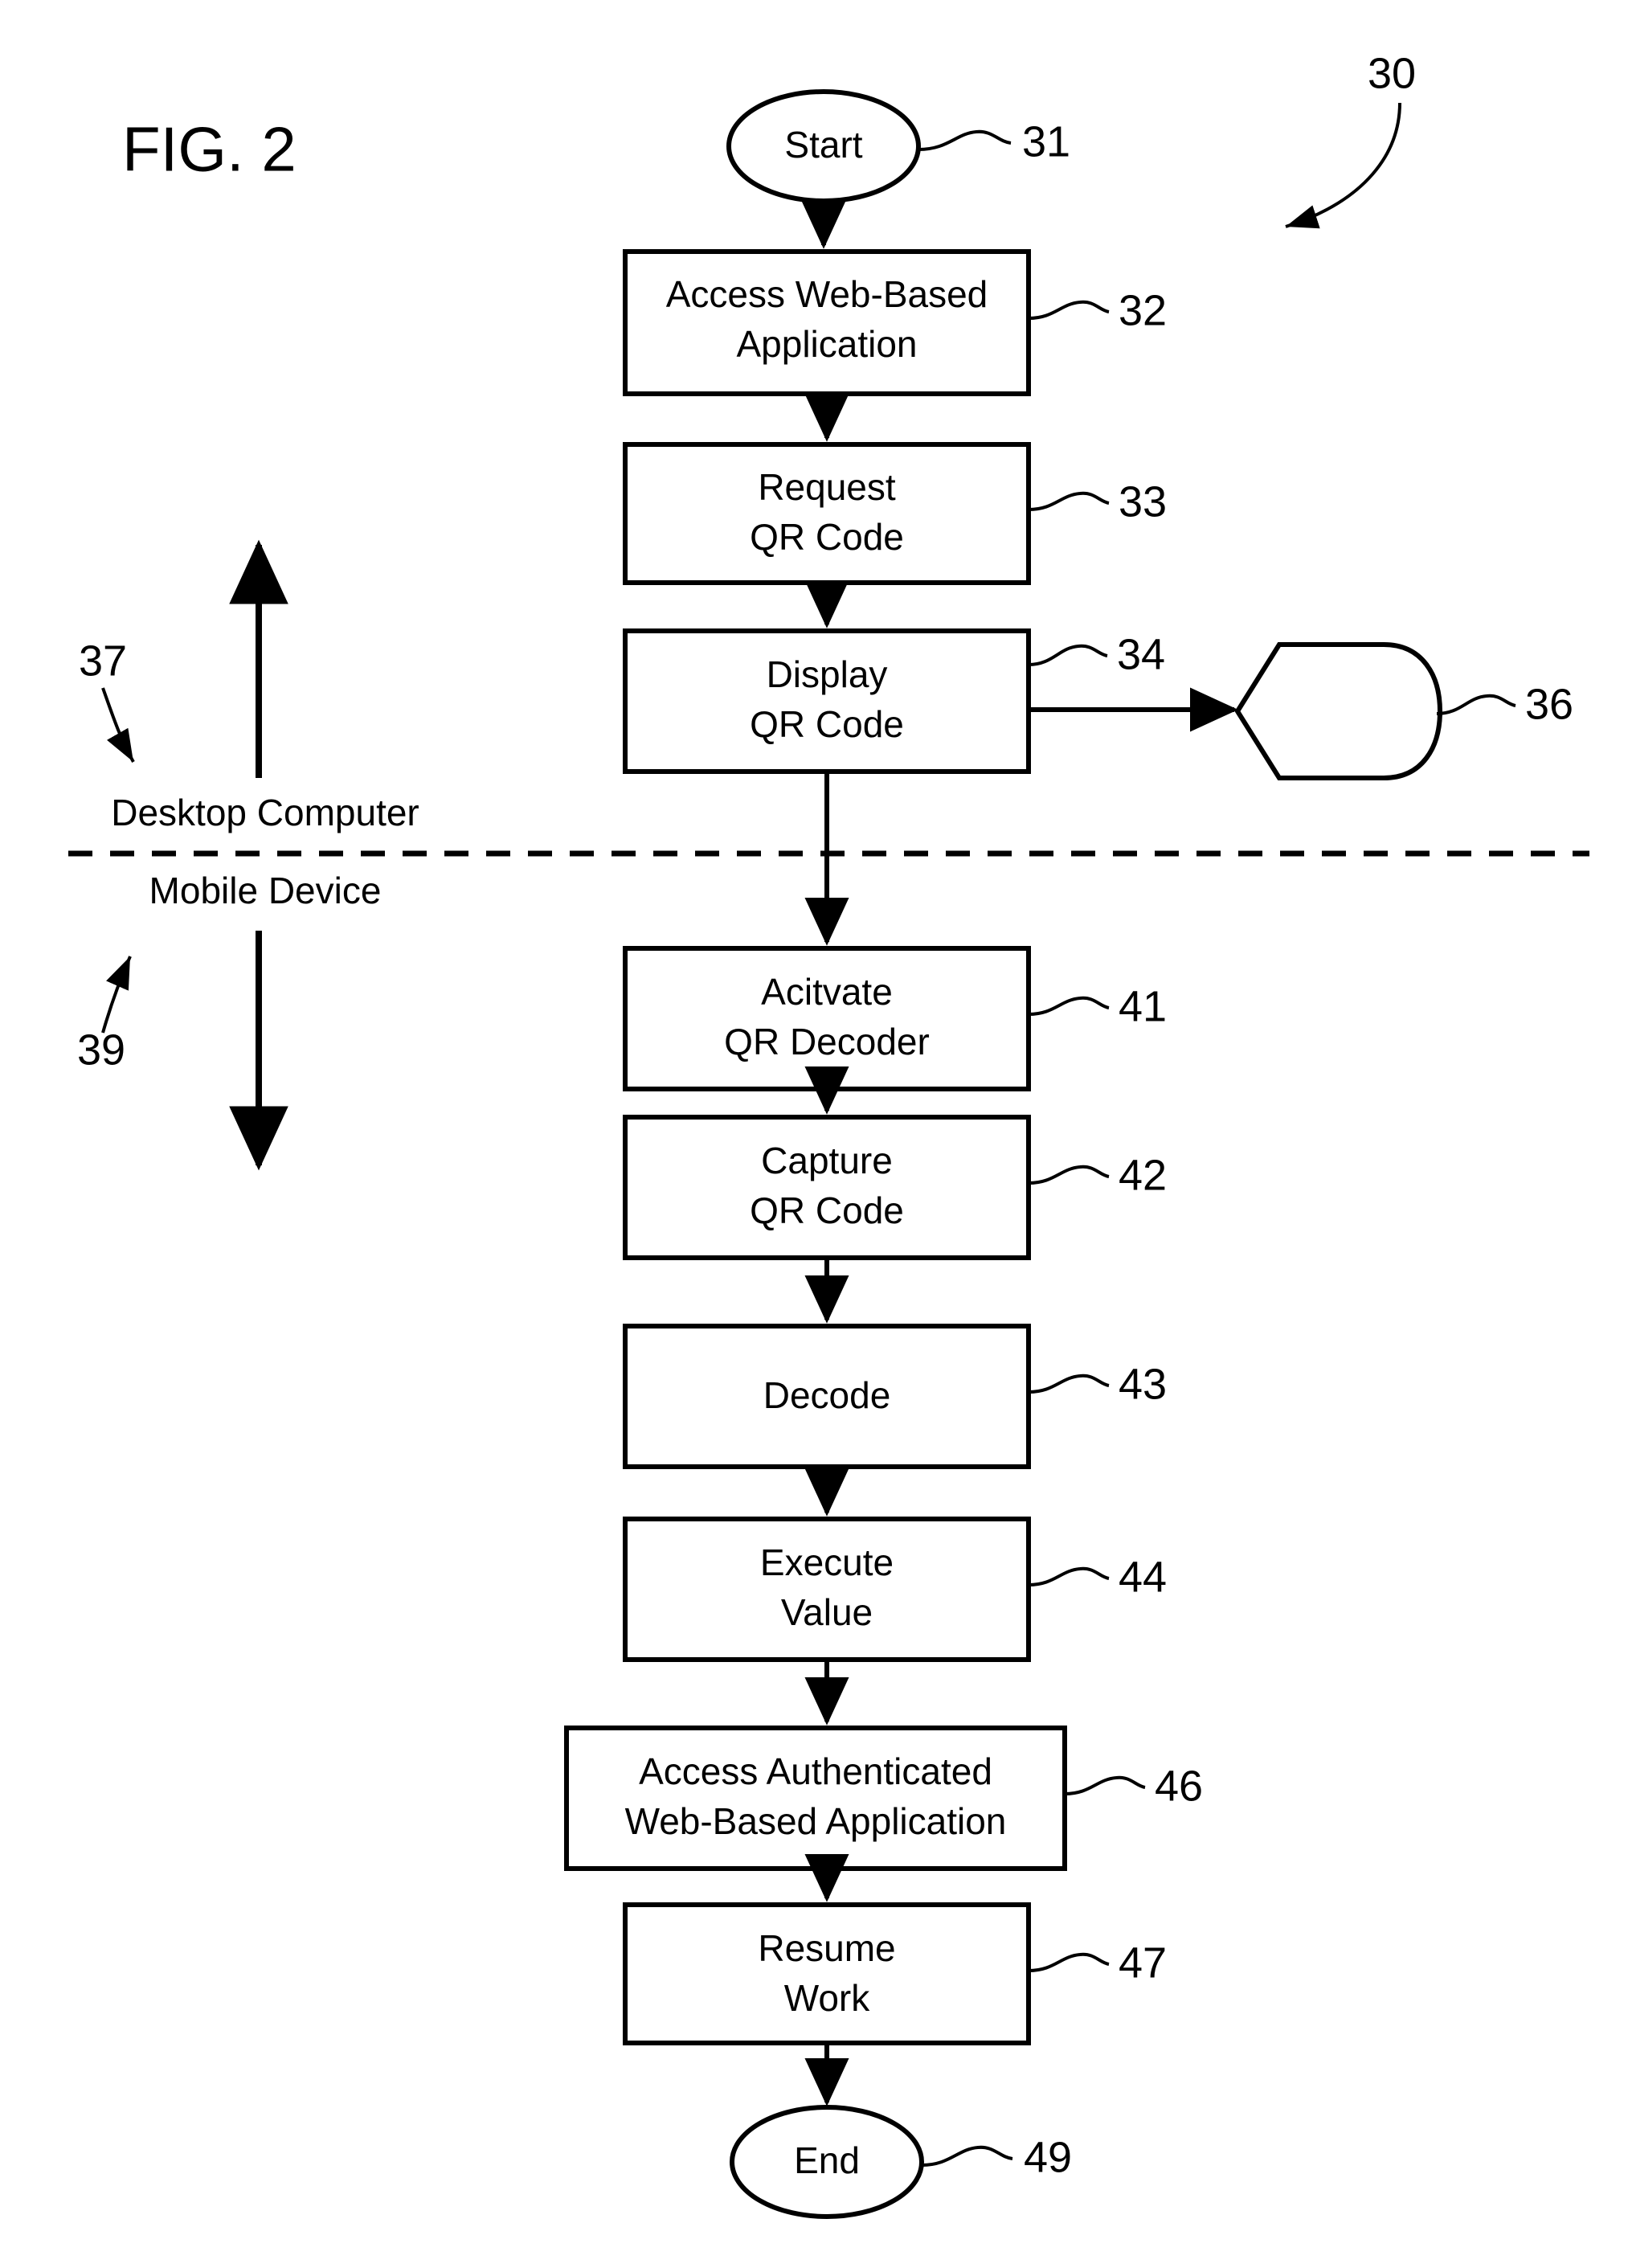 This screenshot has width=1628, height=2268. What do you see at coordinates (895, 322) in the screenshot?
I see `node-32: Access Web-Based Application 32` at bounding box center [895, 322].